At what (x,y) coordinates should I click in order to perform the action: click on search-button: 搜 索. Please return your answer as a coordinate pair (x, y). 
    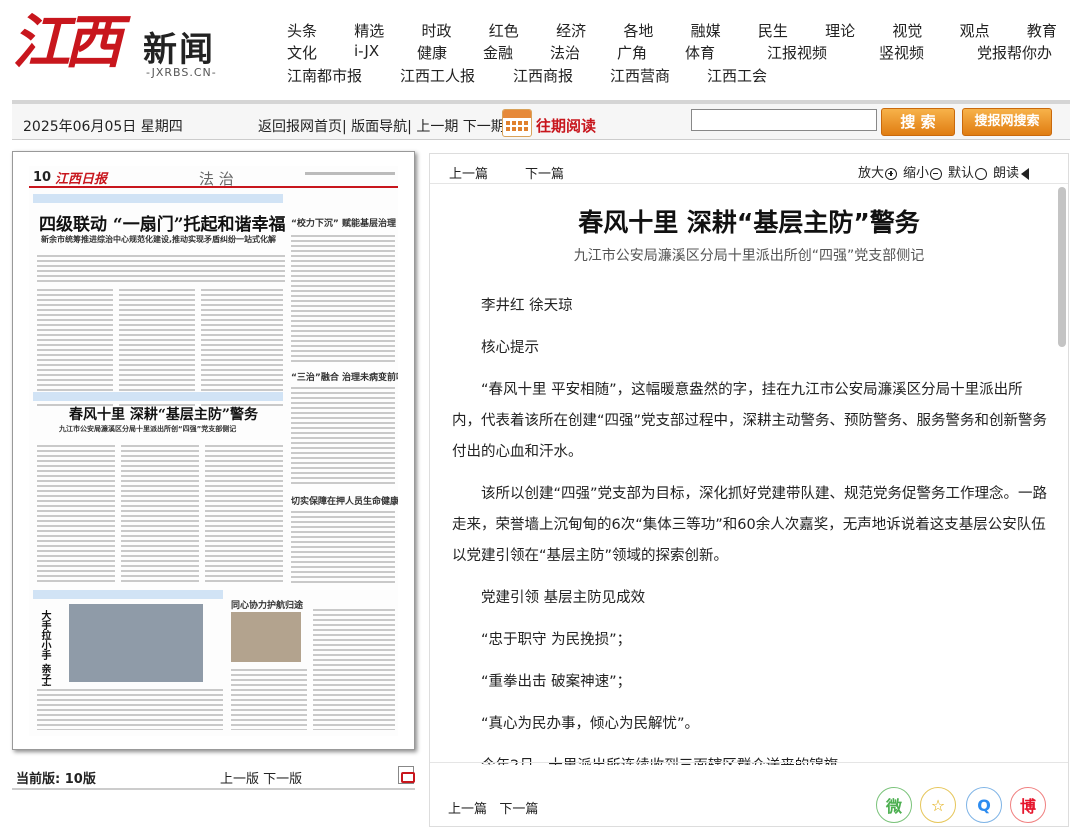
    Looking at the image, I should click on (918, 122).